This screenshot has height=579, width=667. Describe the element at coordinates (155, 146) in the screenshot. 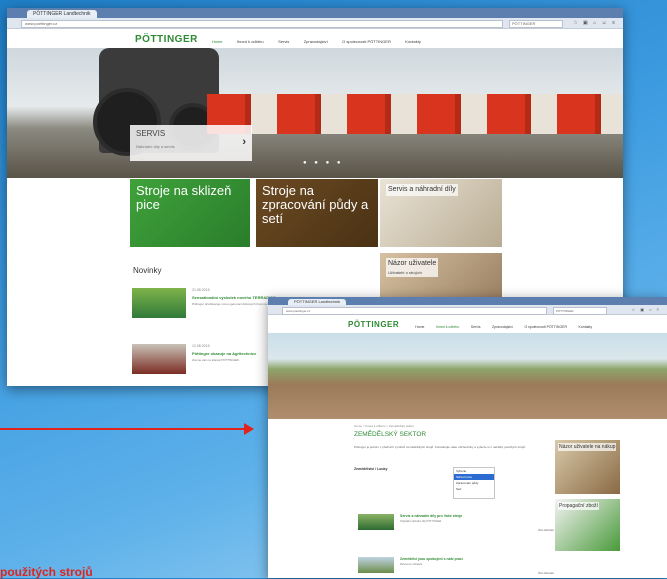

I see `servis-subtitle: Náhradní díly a servis` at that location.